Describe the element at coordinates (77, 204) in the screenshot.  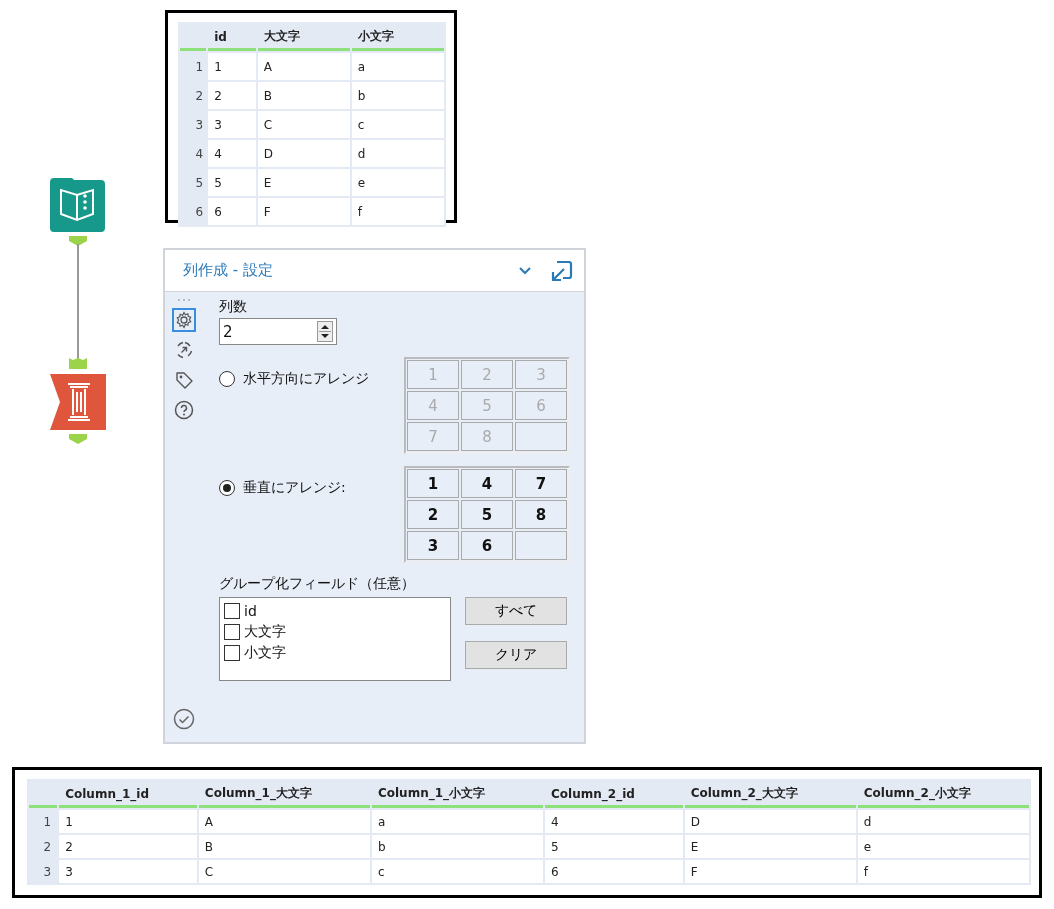
I see `input-tool-icon` at that location.